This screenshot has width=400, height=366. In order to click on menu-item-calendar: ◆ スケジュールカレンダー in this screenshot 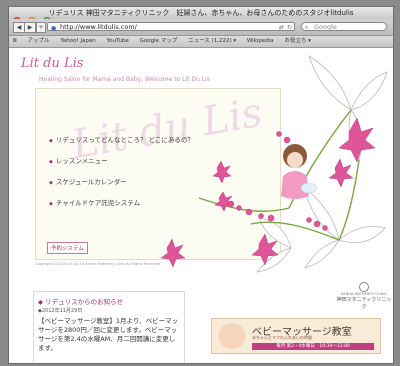, I will do `click(88, 181)`.